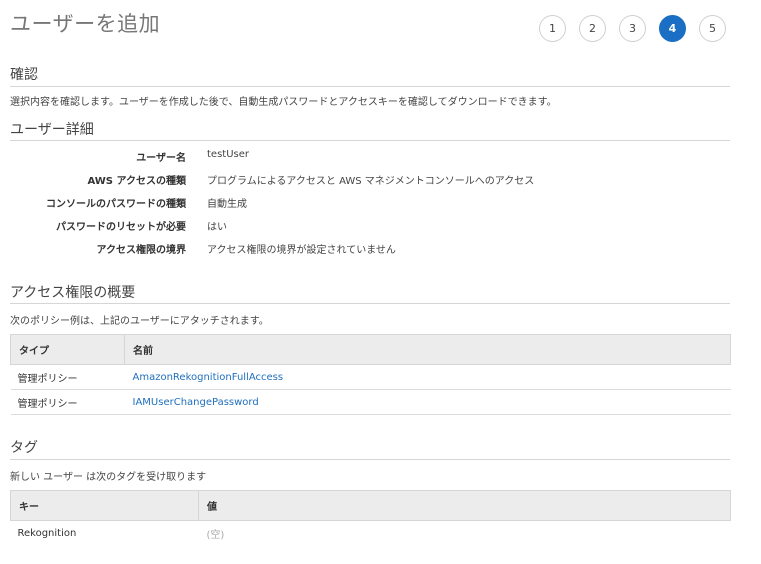 This screenshot has height=564, width=761. Describe the element at coordinates (116, 204) in the screenshot. I see `console-password-type-label: コンソールのパスワードの種類` at that location.